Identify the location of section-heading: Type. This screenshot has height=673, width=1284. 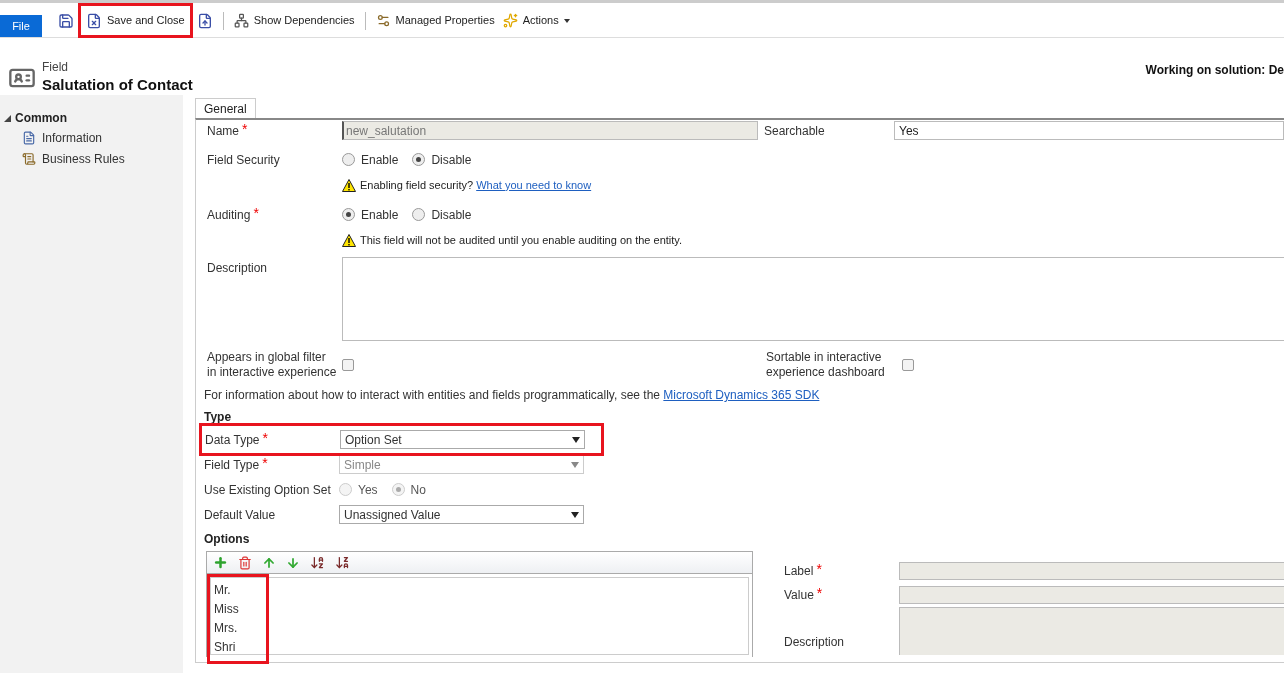
(218, 417).